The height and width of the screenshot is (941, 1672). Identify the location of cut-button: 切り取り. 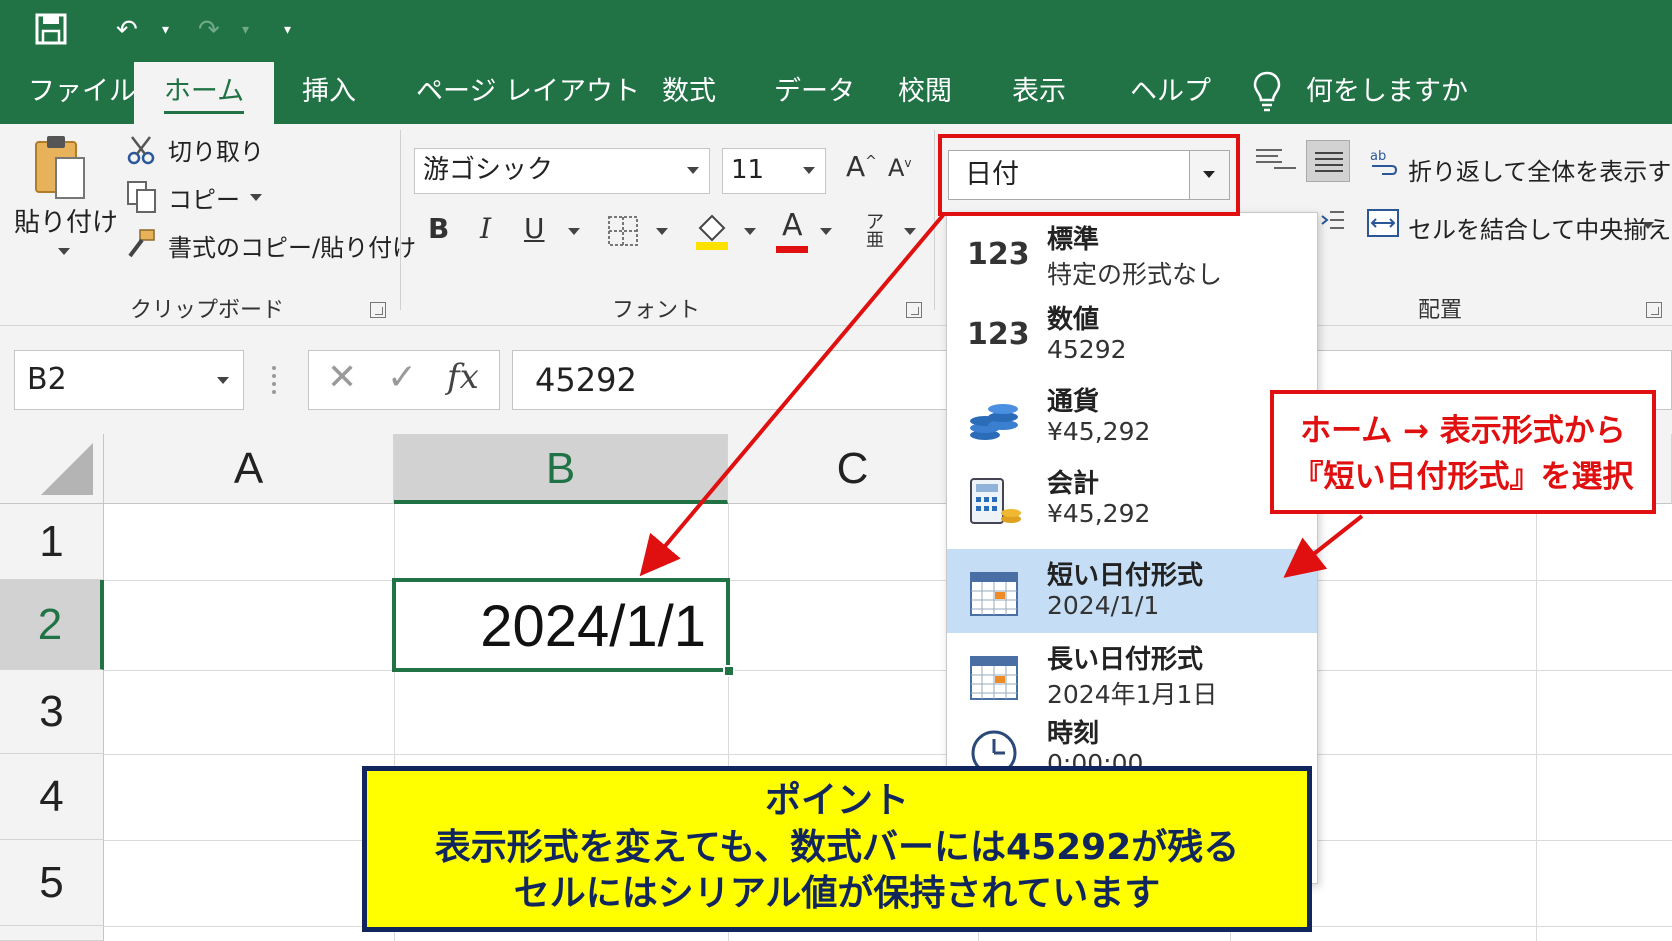
(216, 149).